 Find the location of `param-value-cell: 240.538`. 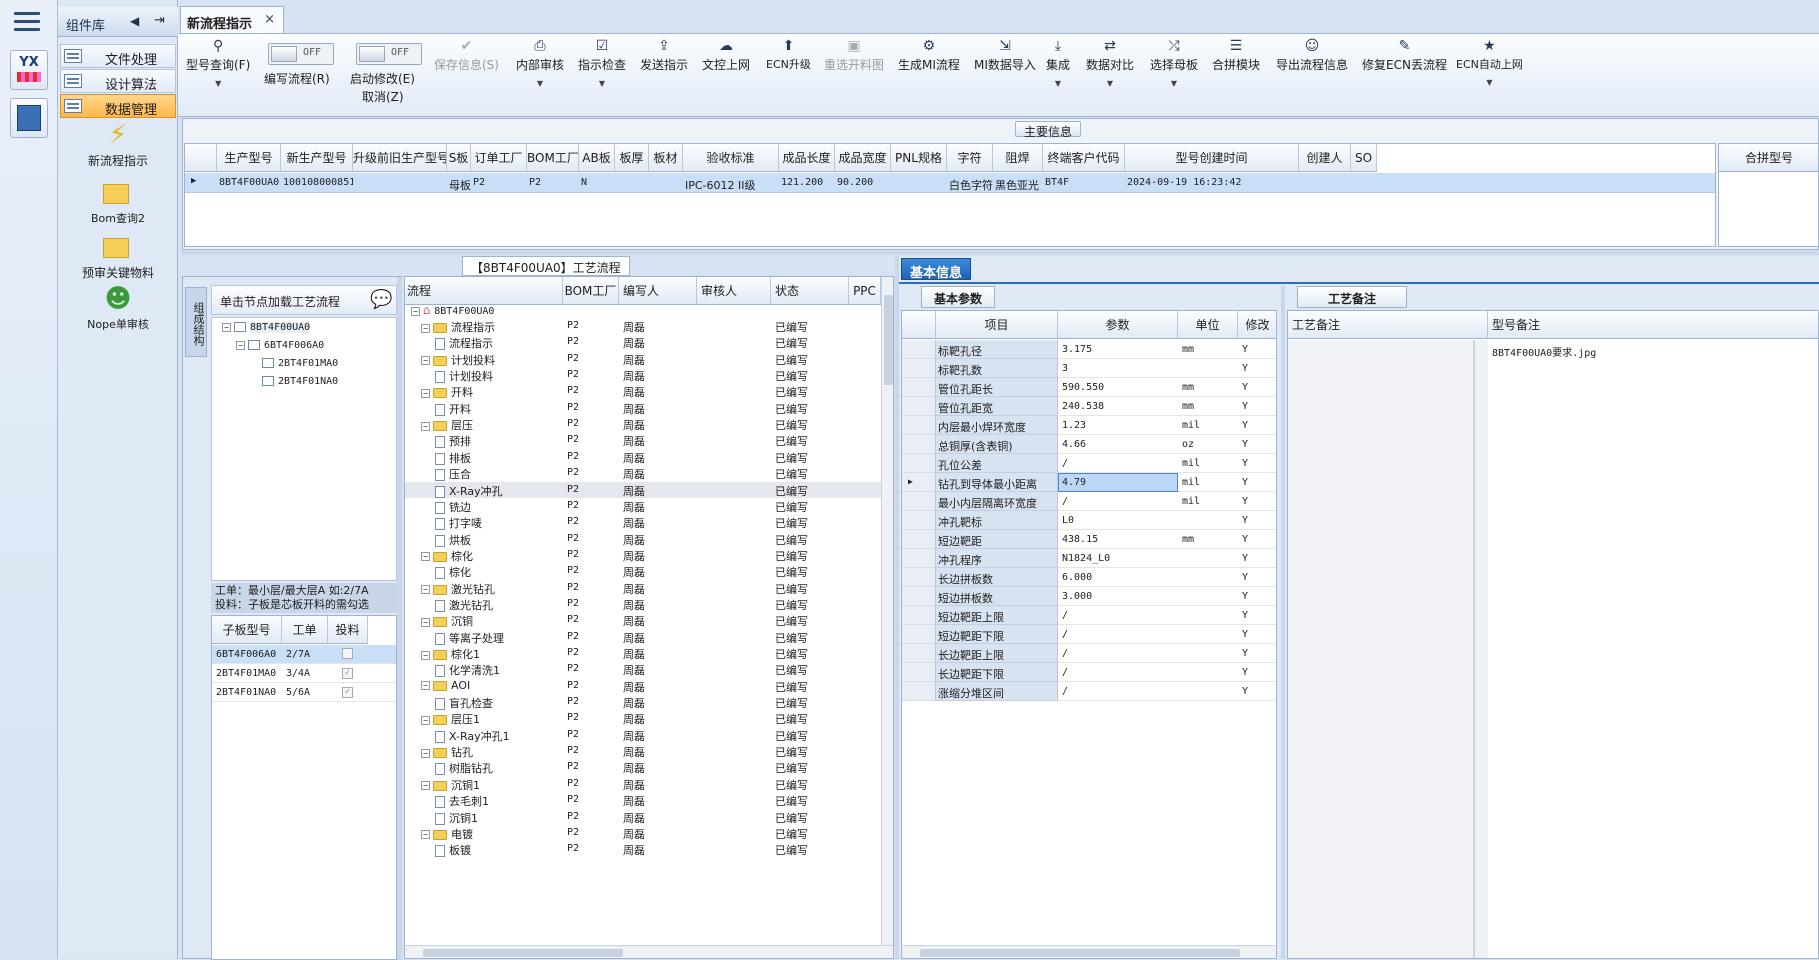

param-value-cell: 240.538 is located at coordinates (1083, 406).